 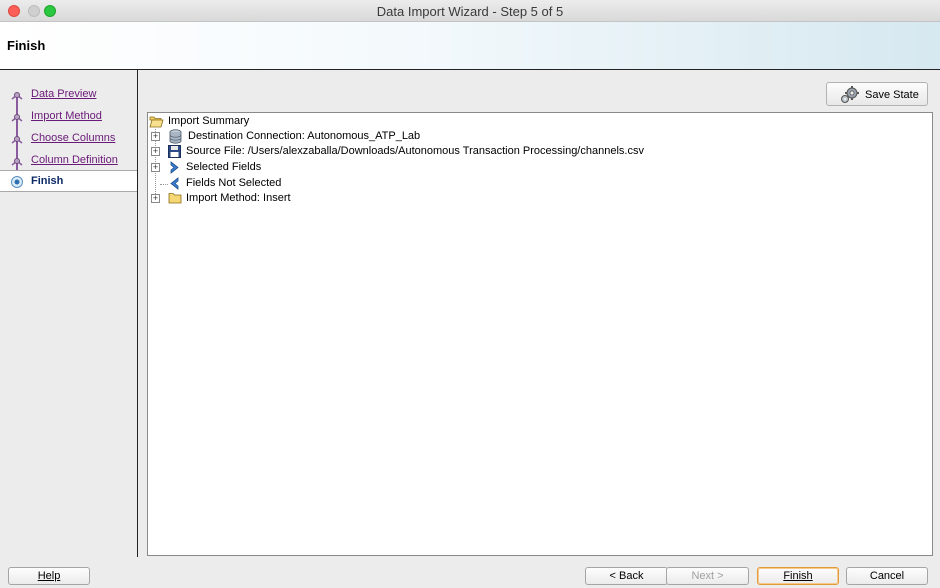 I want to click on help-button: Help, so click(x=49, y=576).